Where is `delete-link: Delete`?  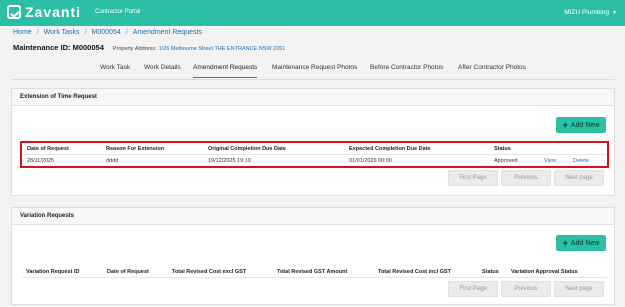
delete-link: Delete is located at coordinates (581, 161).